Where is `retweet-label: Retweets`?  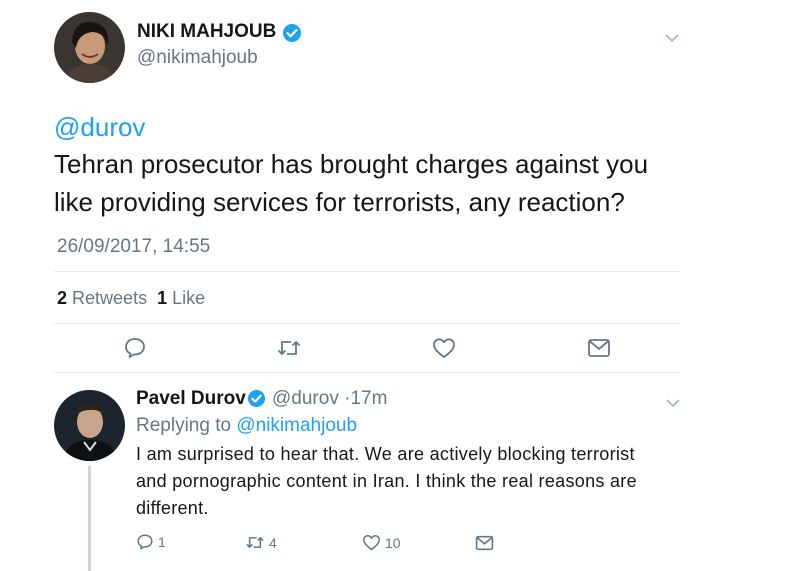
retweet-label: Retweets is located at coordinates (109, 298).